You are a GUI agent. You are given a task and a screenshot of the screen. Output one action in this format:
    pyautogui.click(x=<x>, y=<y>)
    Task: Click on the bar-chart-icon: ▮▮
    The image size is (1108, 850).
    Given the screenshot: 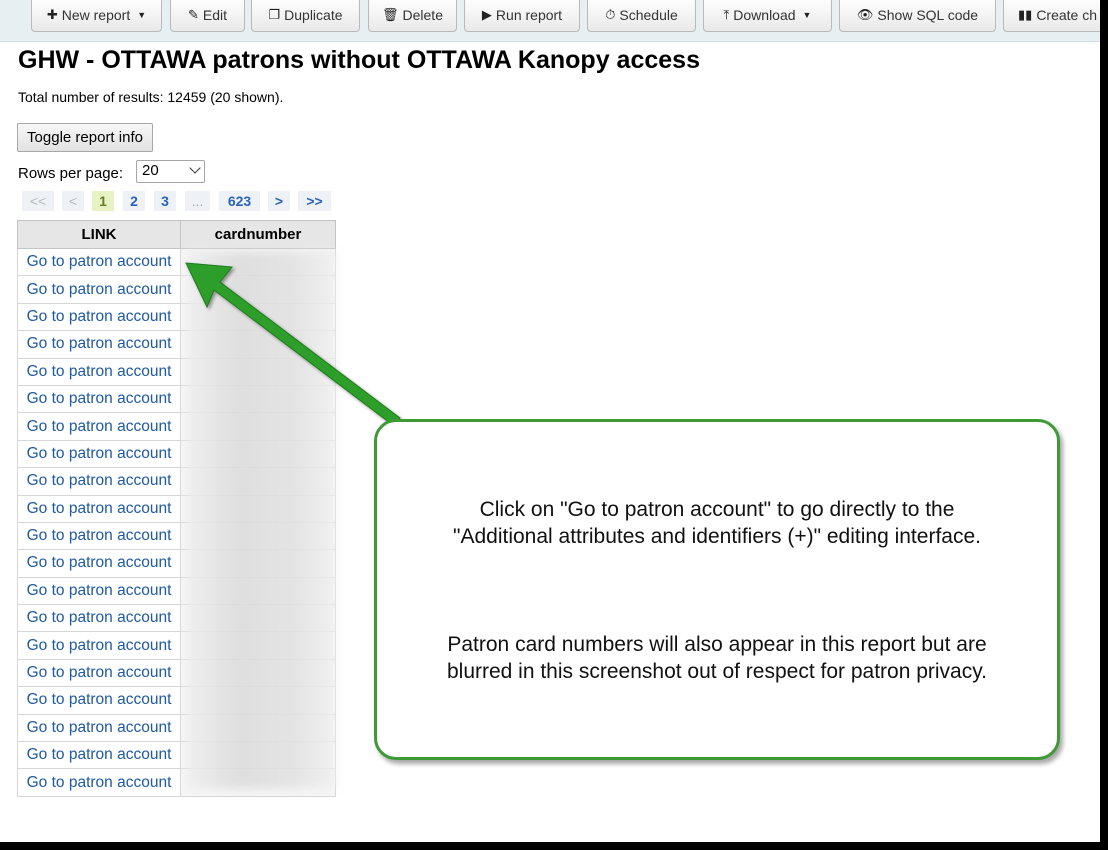 What is the action you would take?
    pyautogui.click(x=1025, y=14)
    